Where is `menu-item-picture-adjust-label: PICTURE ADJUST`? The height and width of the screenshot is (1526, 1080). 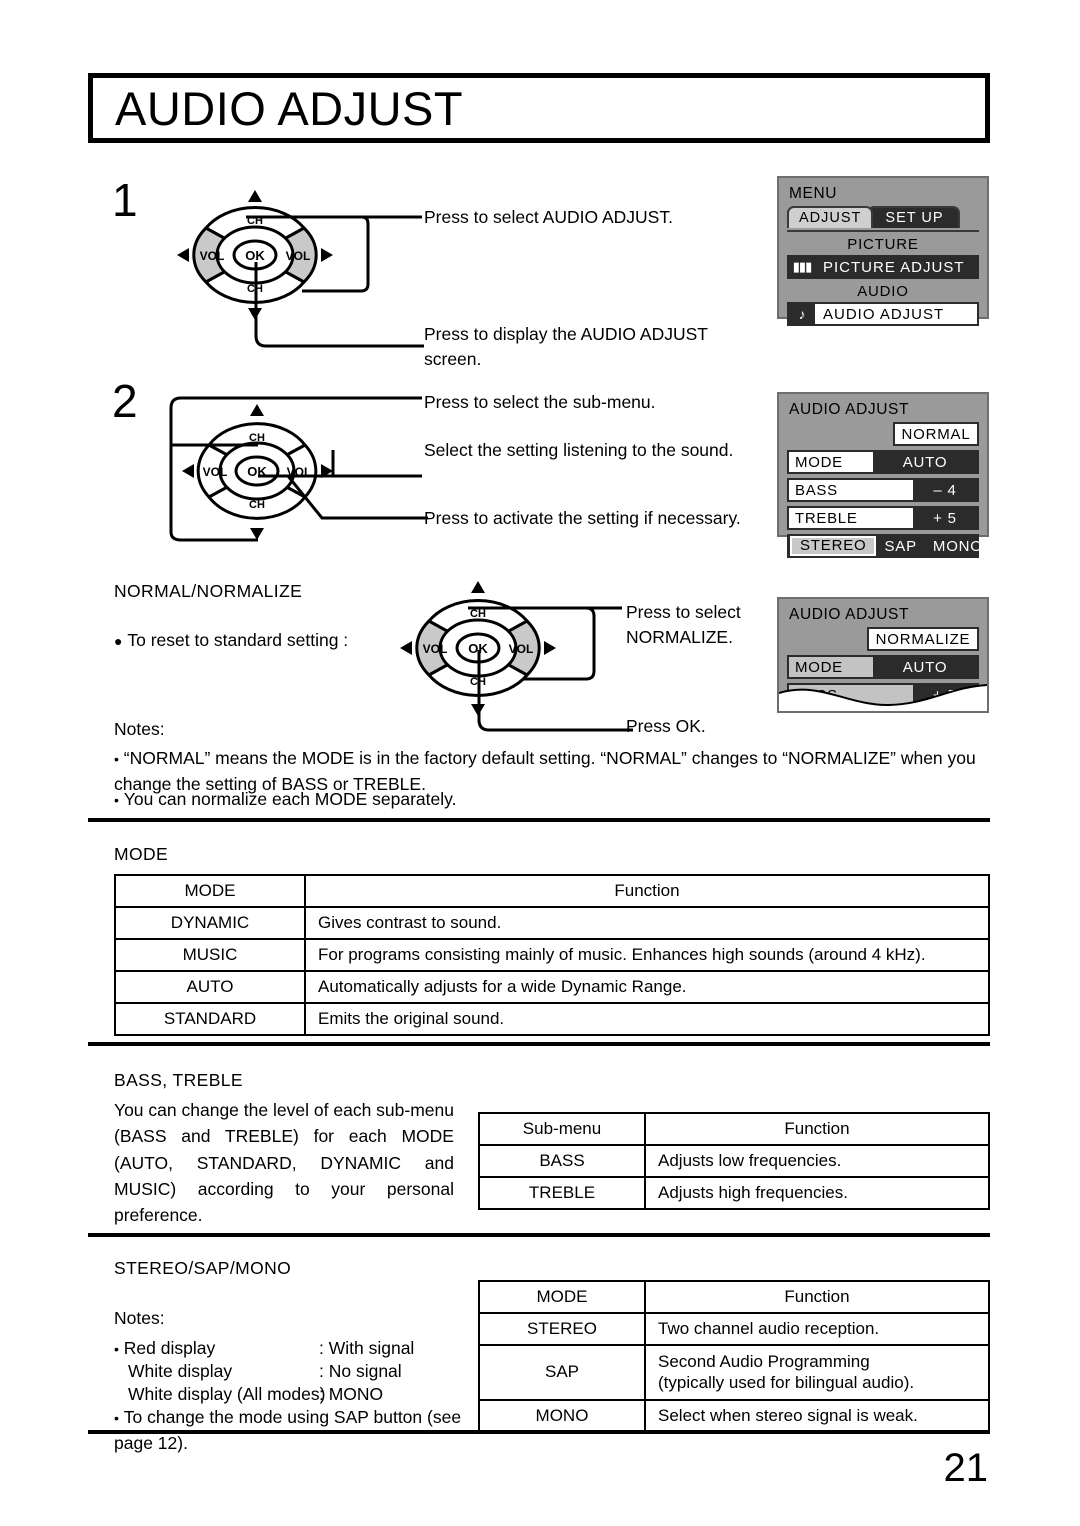 menu-item-picture-adjust-label: PICTURE ADJUST is located at coordinates (896, 267).